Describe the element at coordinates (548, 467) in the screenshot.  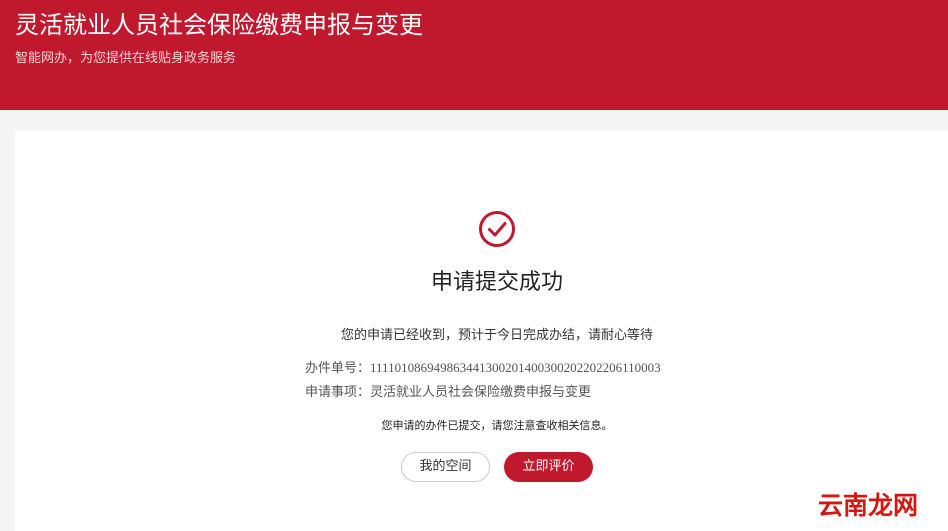
I see `evaluate-now-button: 立即评价` at that location.